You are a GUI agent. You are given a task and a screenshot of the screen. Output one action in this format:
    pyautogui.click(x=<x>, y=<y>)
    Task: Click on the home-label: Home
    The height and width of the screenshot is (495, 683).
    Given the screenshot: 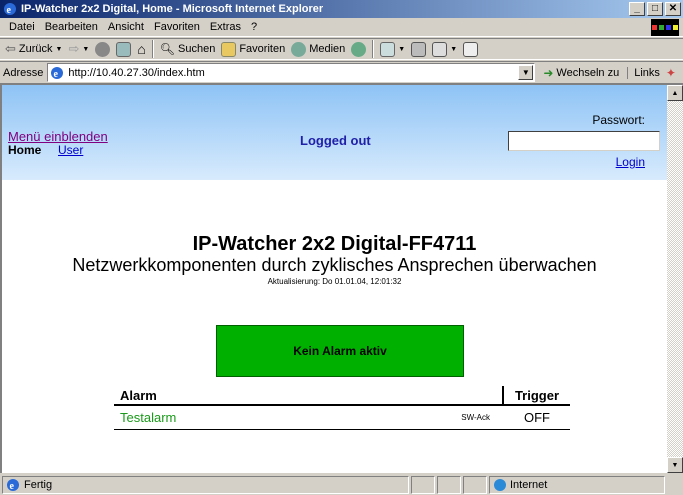 What is the action you would take?
    pyautogui.click(x=25, y=150)
    